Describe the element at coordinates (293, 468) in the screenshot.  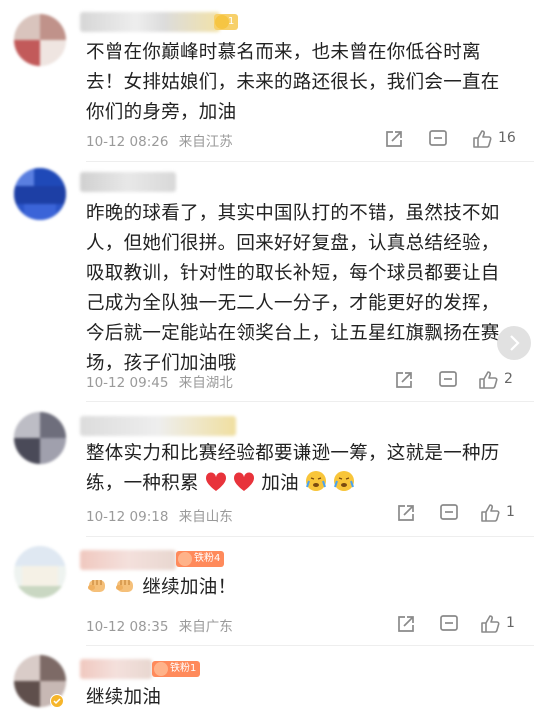
I see `comment-text: 整体实力和比赛经验都要谦逊一筹，这就是一种历 练，一种积累 加油` at that location.